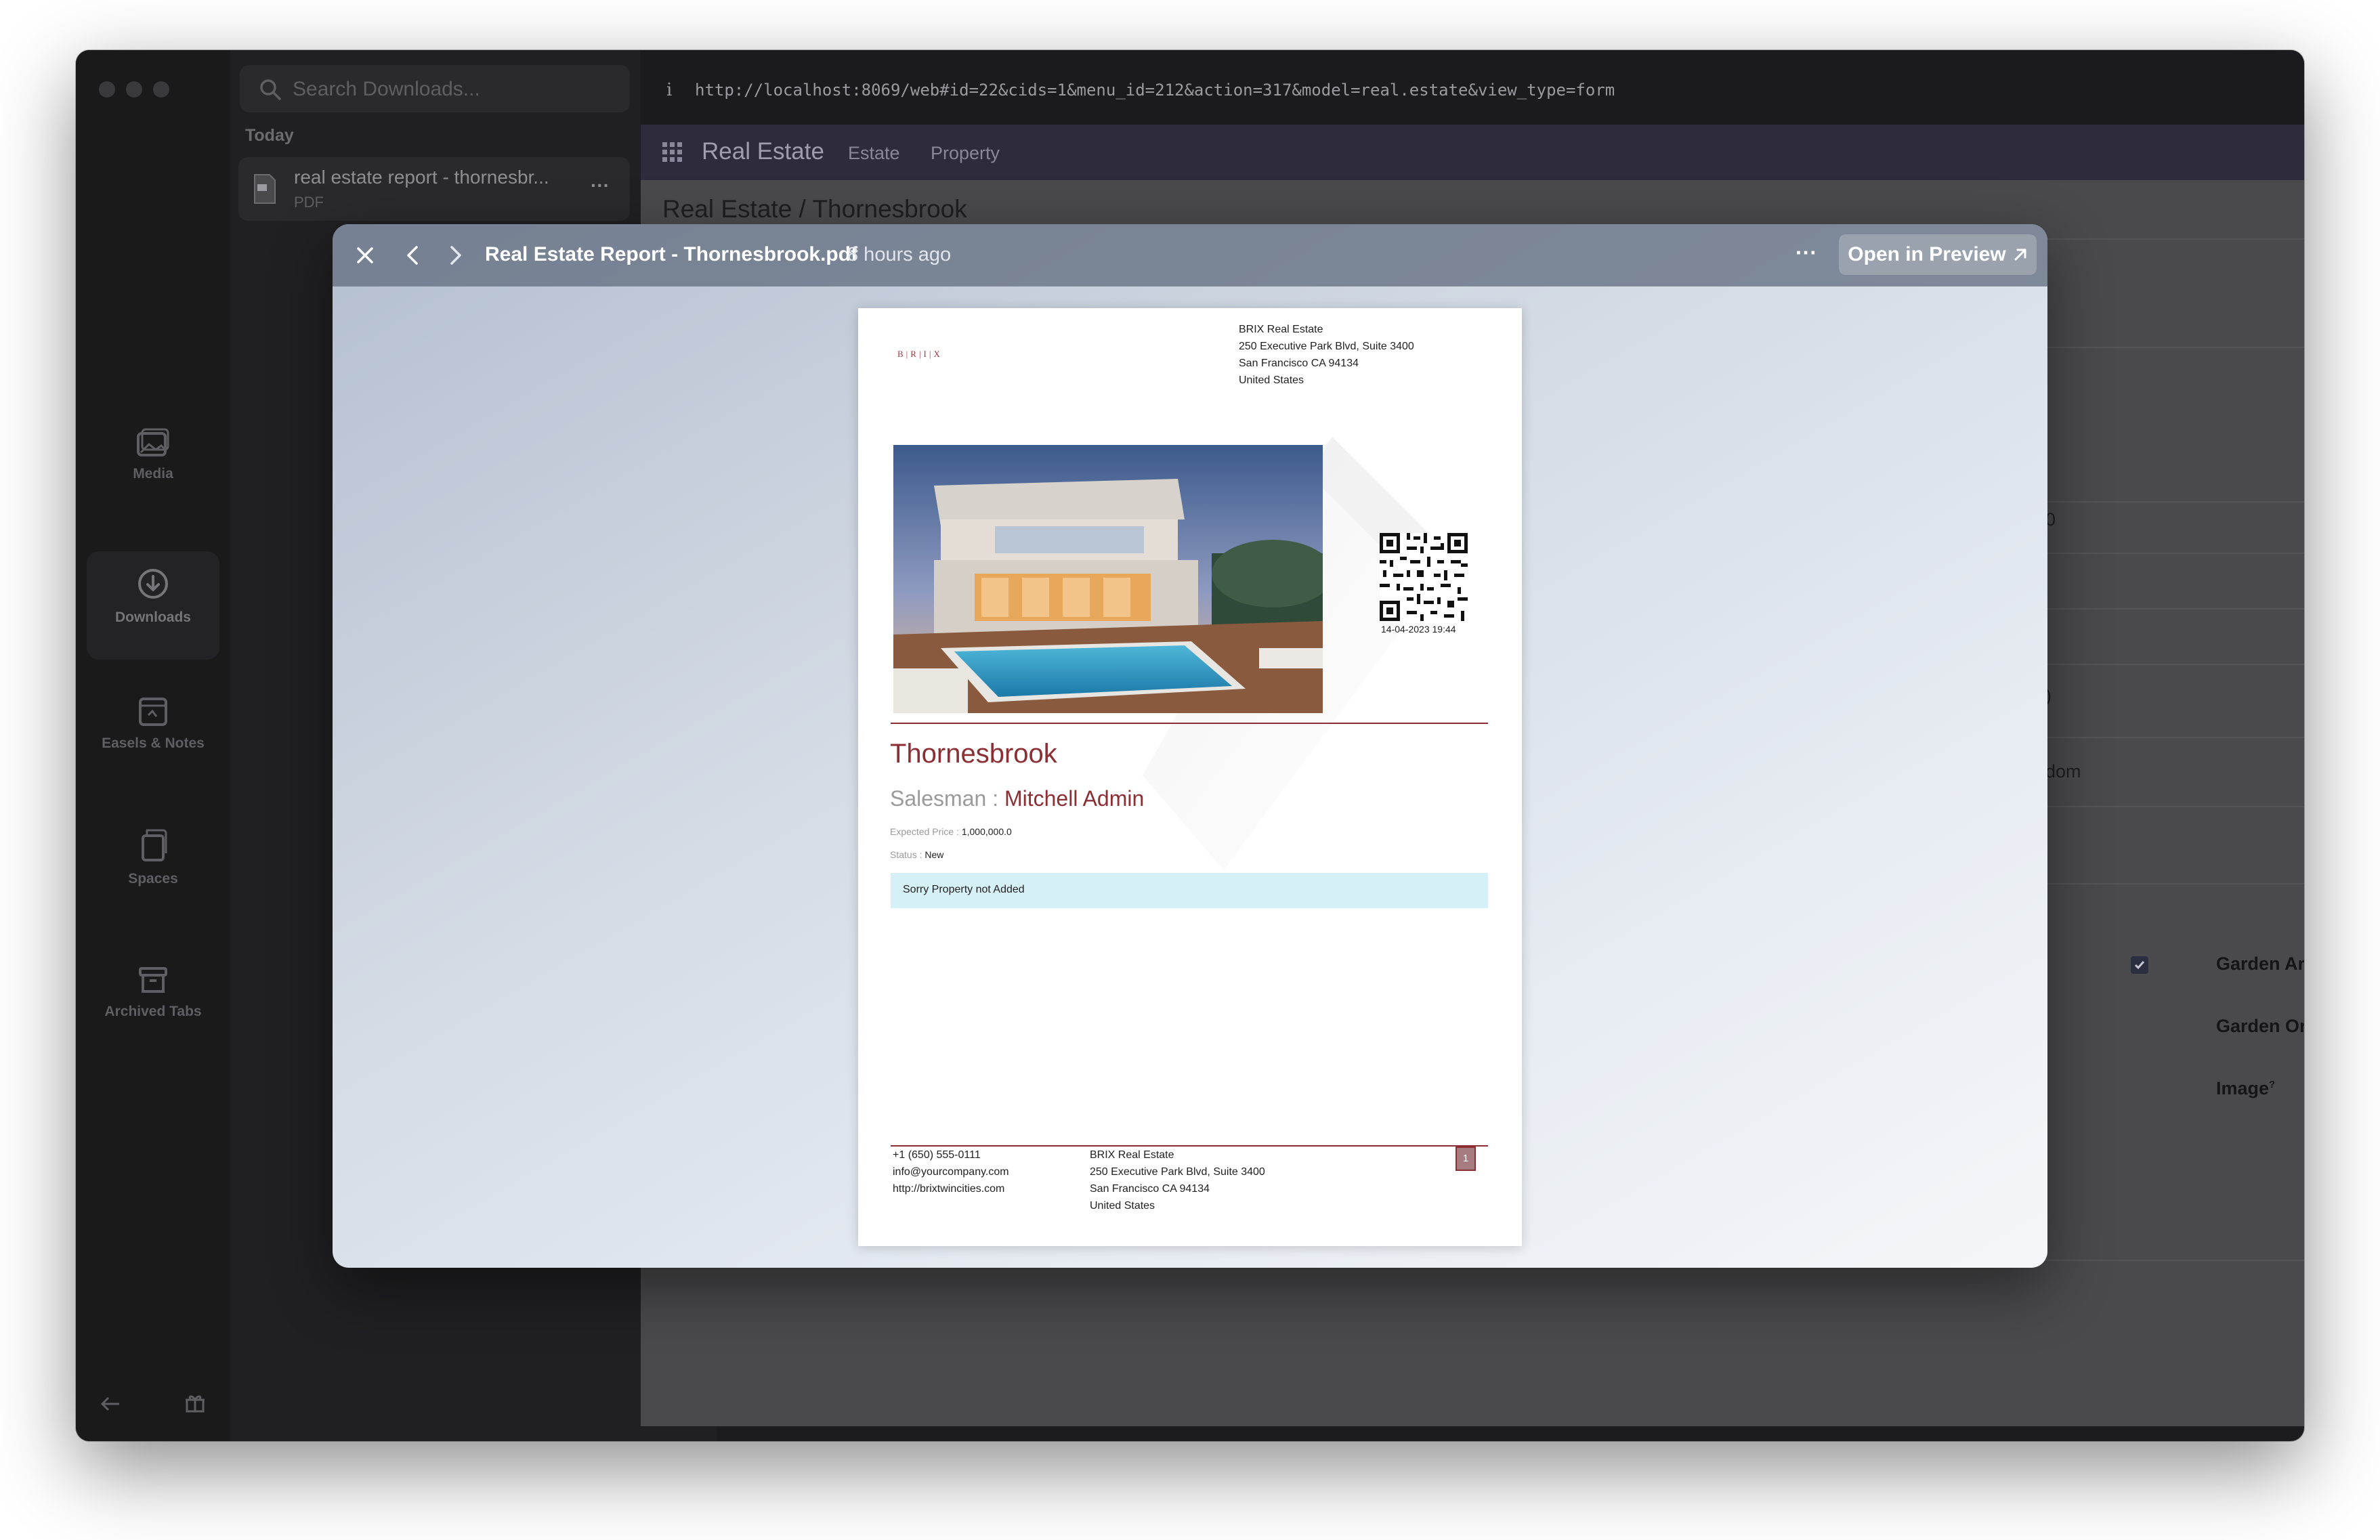 This screenshot has width=2380, height=1540. What do you see at coordinates (1132, 1155) in the screenshot?
I see `footer-address-1: BRIX Real Estate` at bounding box center [1132, 1155].